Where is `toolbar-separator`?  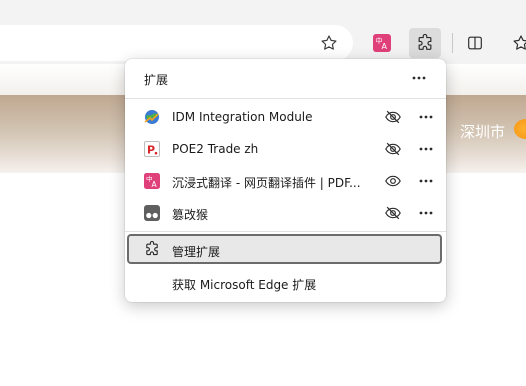 toolbar-separator is located at coordinates (452, 43).